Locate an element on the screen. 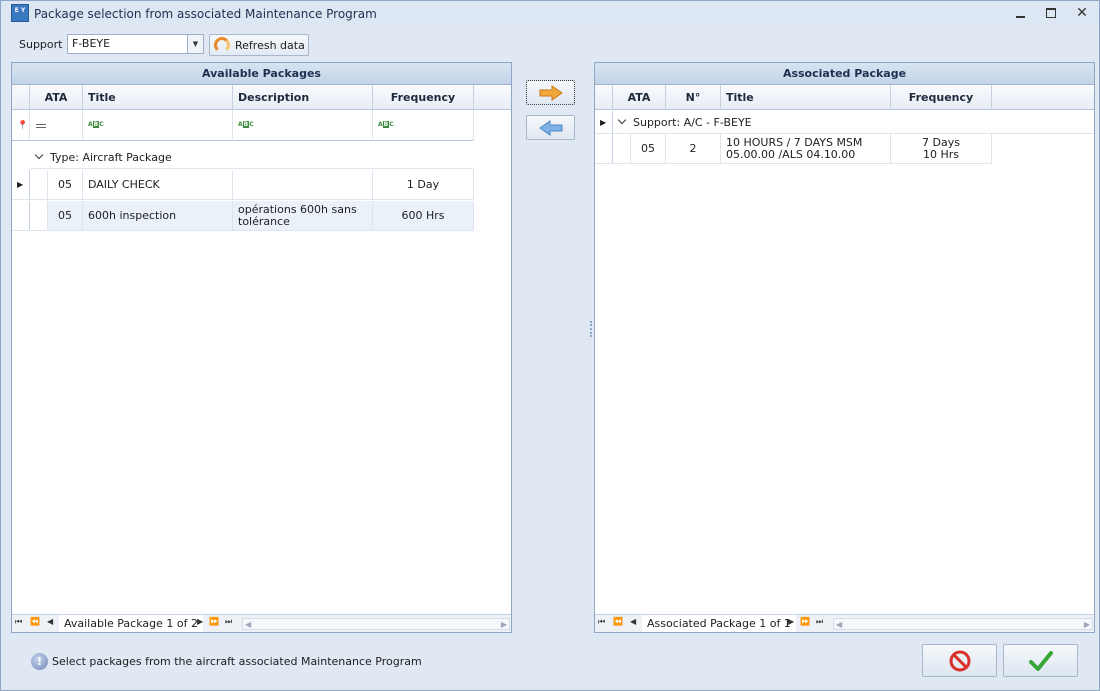 This screenshot has height=691, width=1100. refresh-icon is located at coordinates (222, 45).